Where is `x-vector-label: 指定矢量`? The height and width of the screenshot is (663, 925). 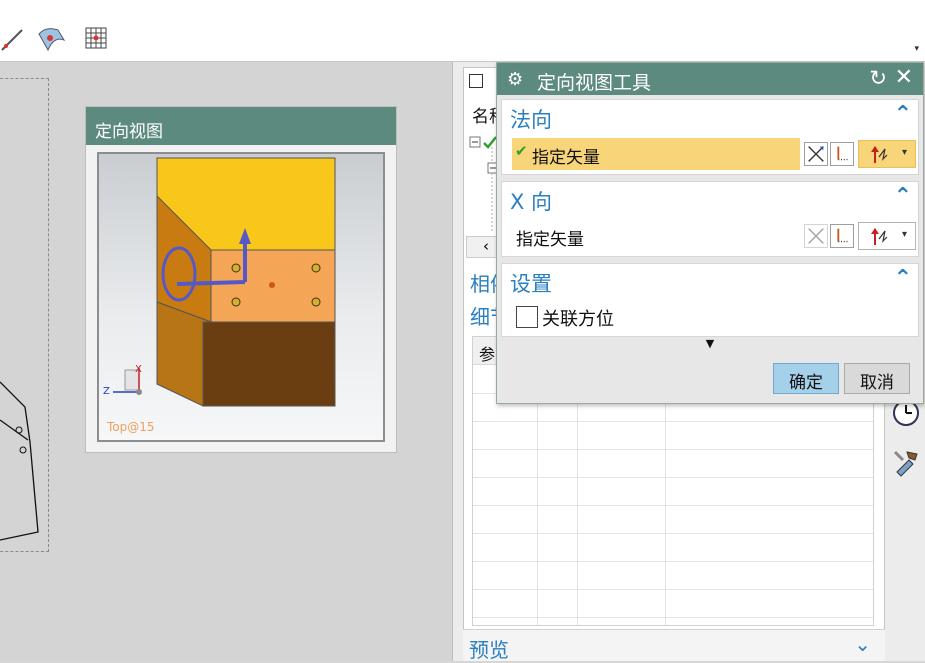
x-vector-label: 指定矢量 is located at coordinates (550, 240).